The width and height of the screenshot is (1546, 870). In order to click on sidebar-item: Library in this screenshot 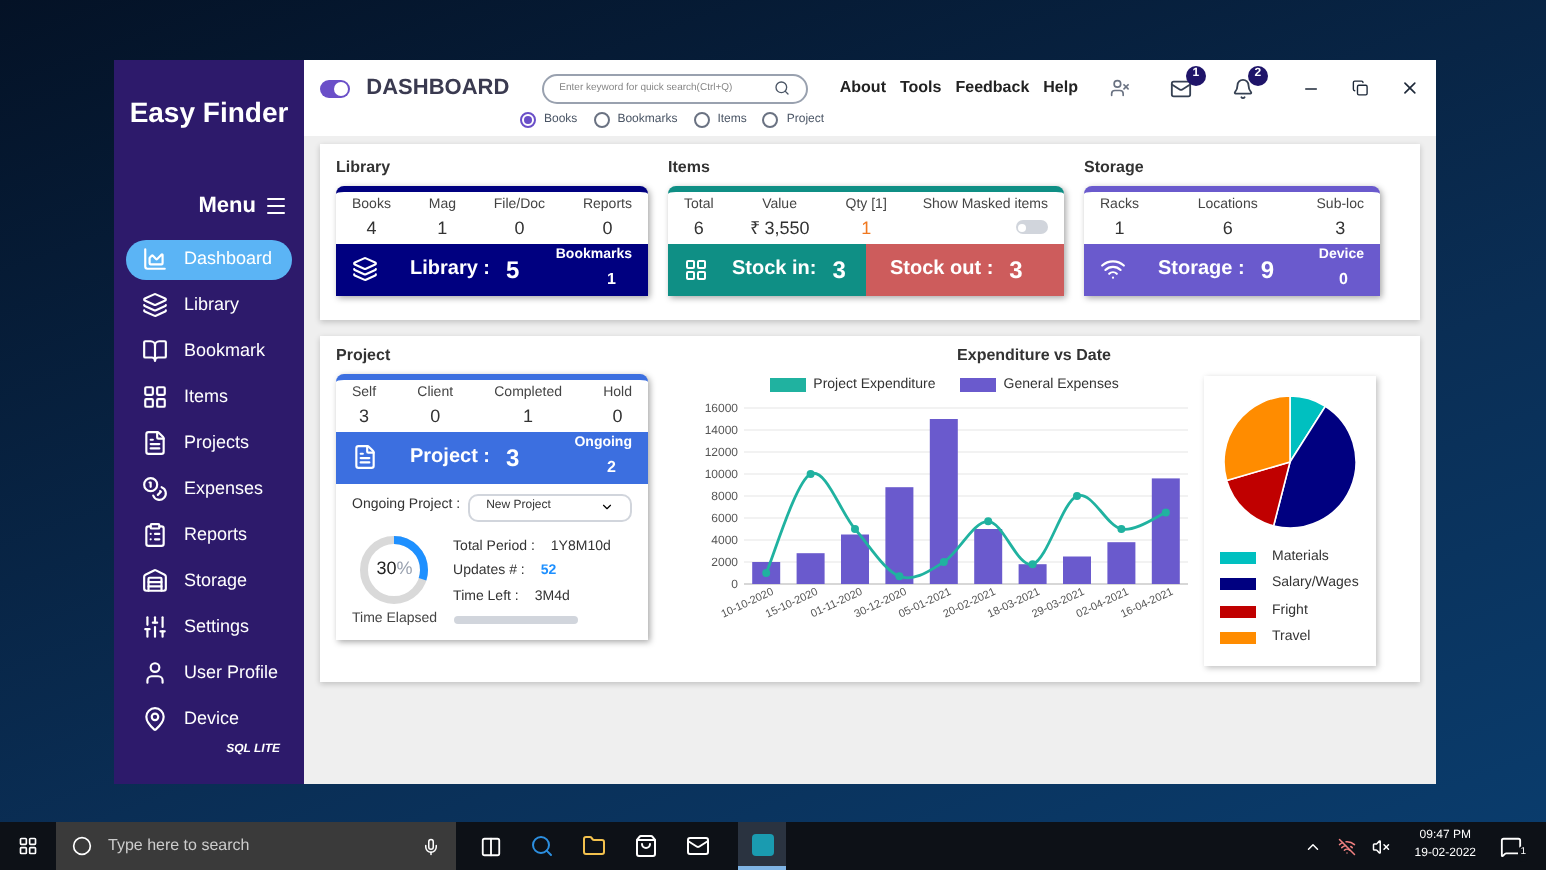, I will do `click(209, 305)`.